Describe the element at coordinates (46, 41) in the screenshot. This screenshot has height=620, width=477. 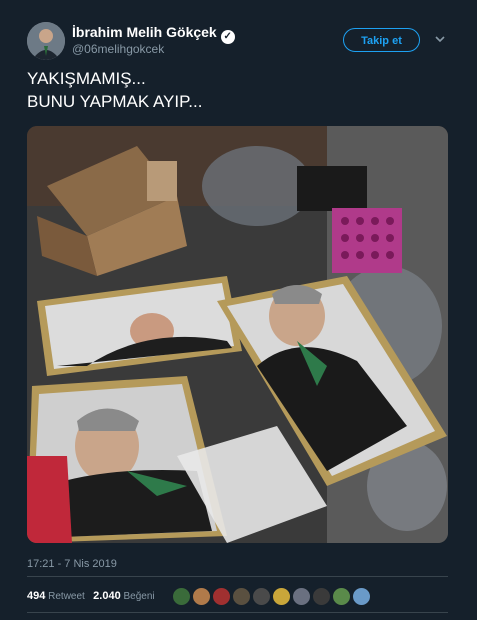
I see `user-avatar` at that location.